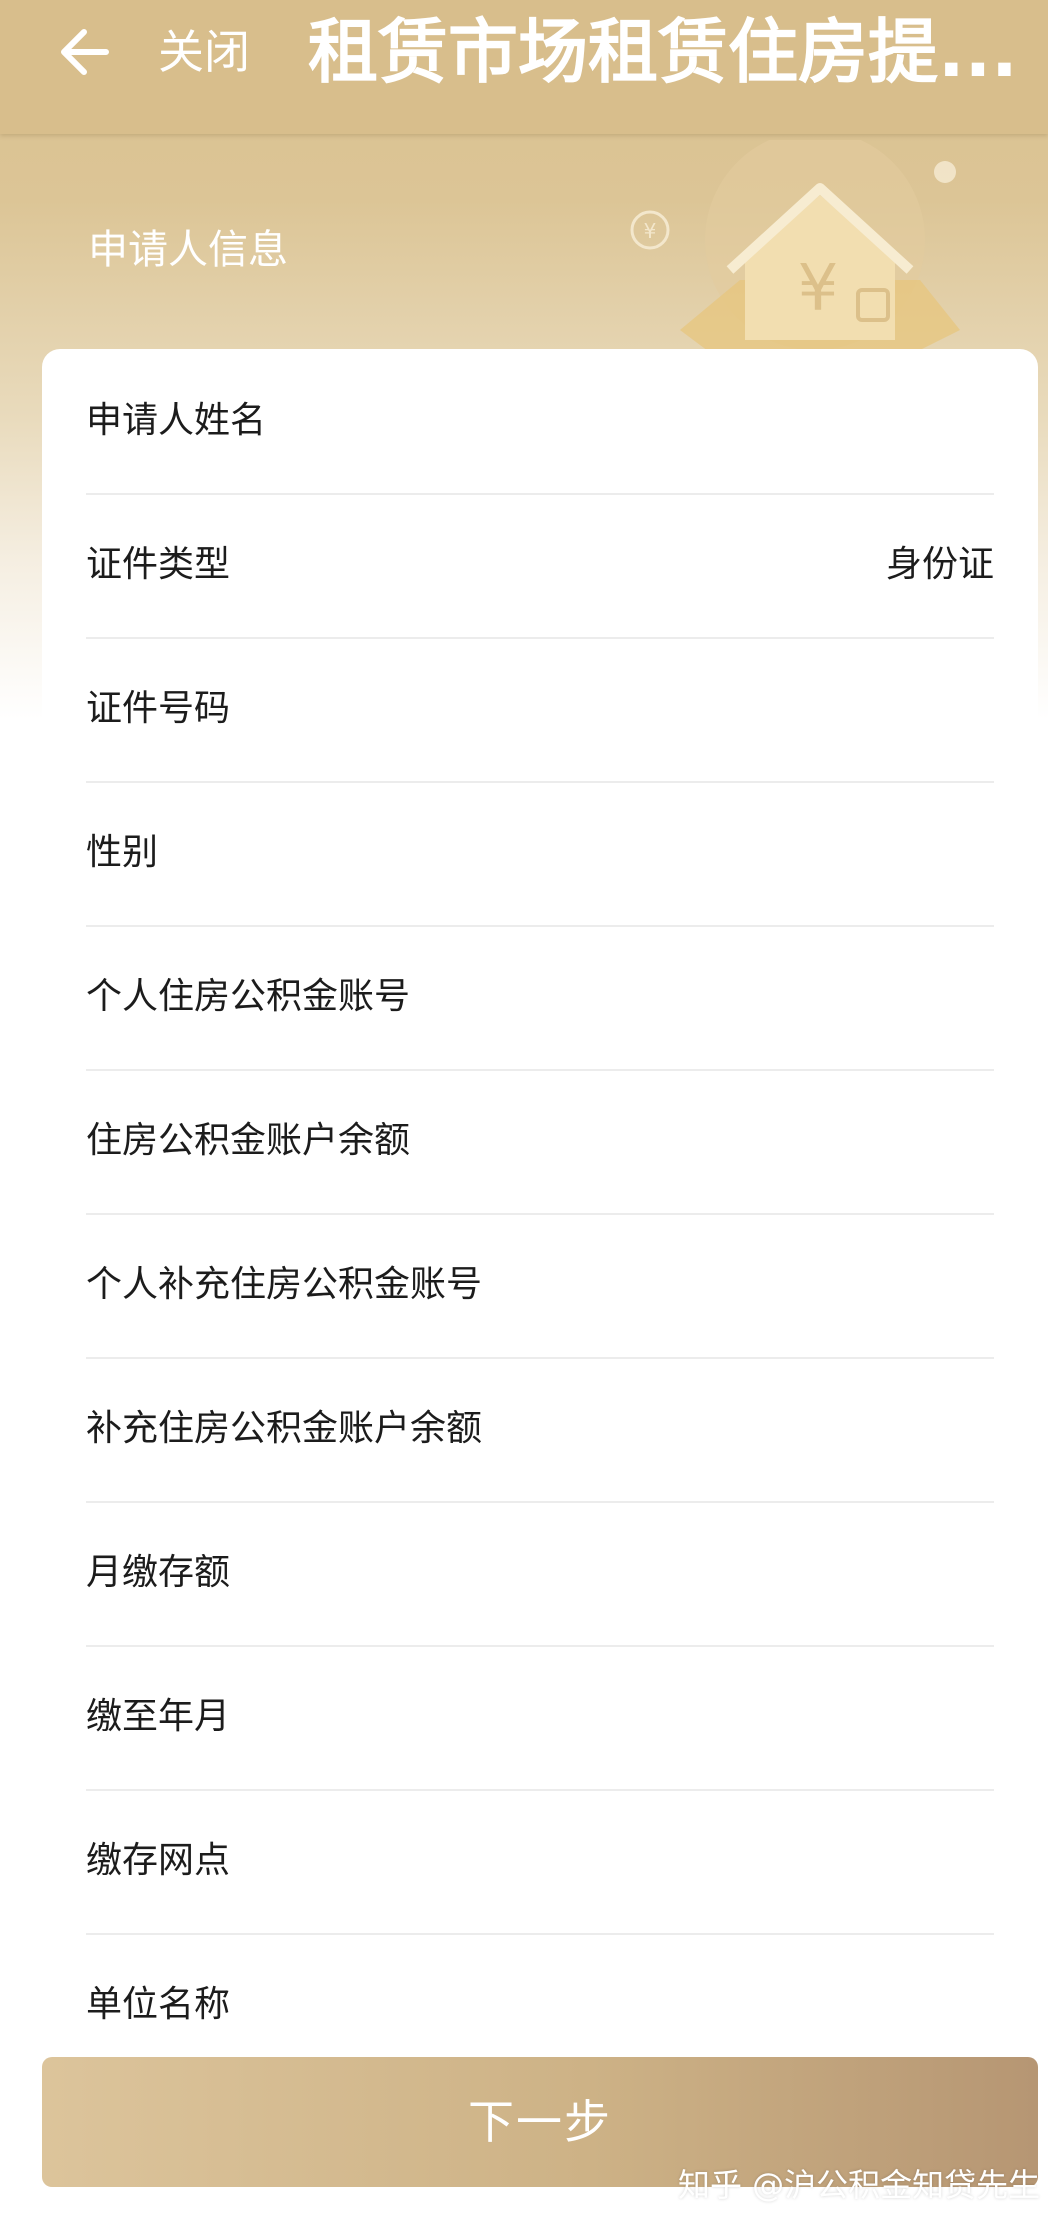 Image resolution: width=1048 pixels, height=2231 pixels. Describe the element at coordinates (122, 852) in the screenshot. I see `field-label: 性别` at that location.